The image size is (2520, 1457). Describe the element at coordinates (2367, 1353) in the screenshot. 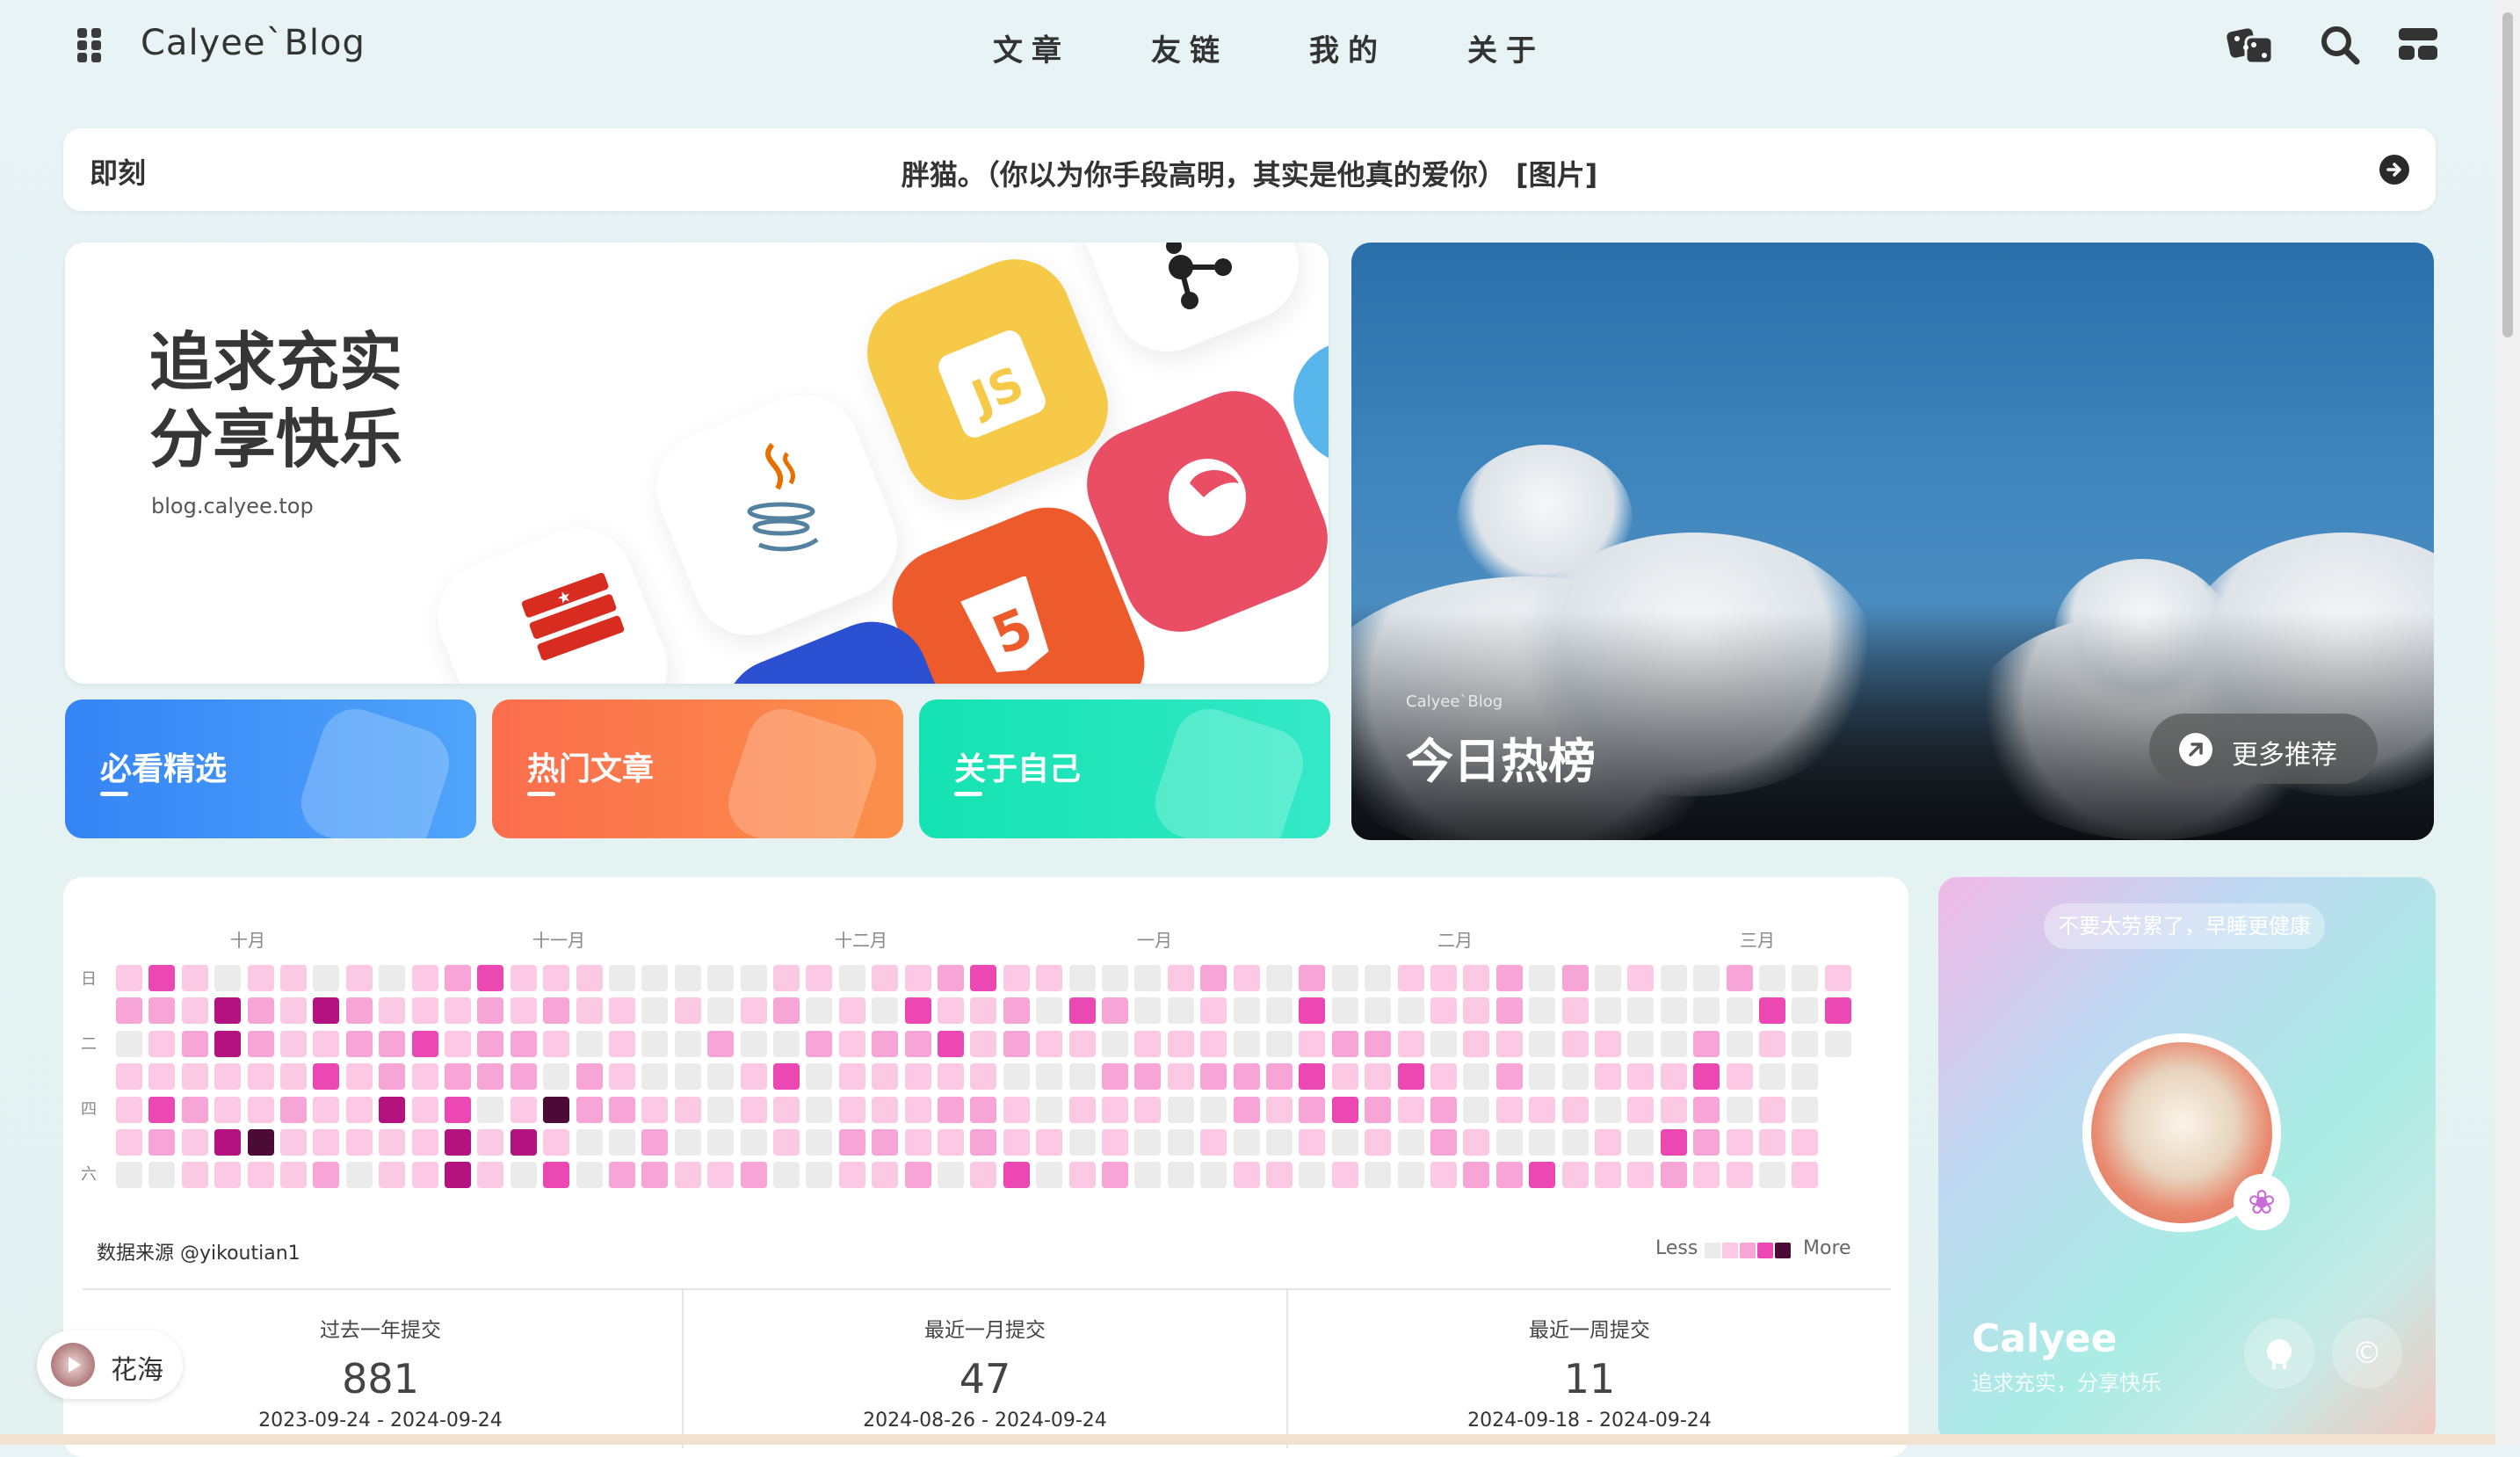

I see `copyright-icon: ©` at that location.